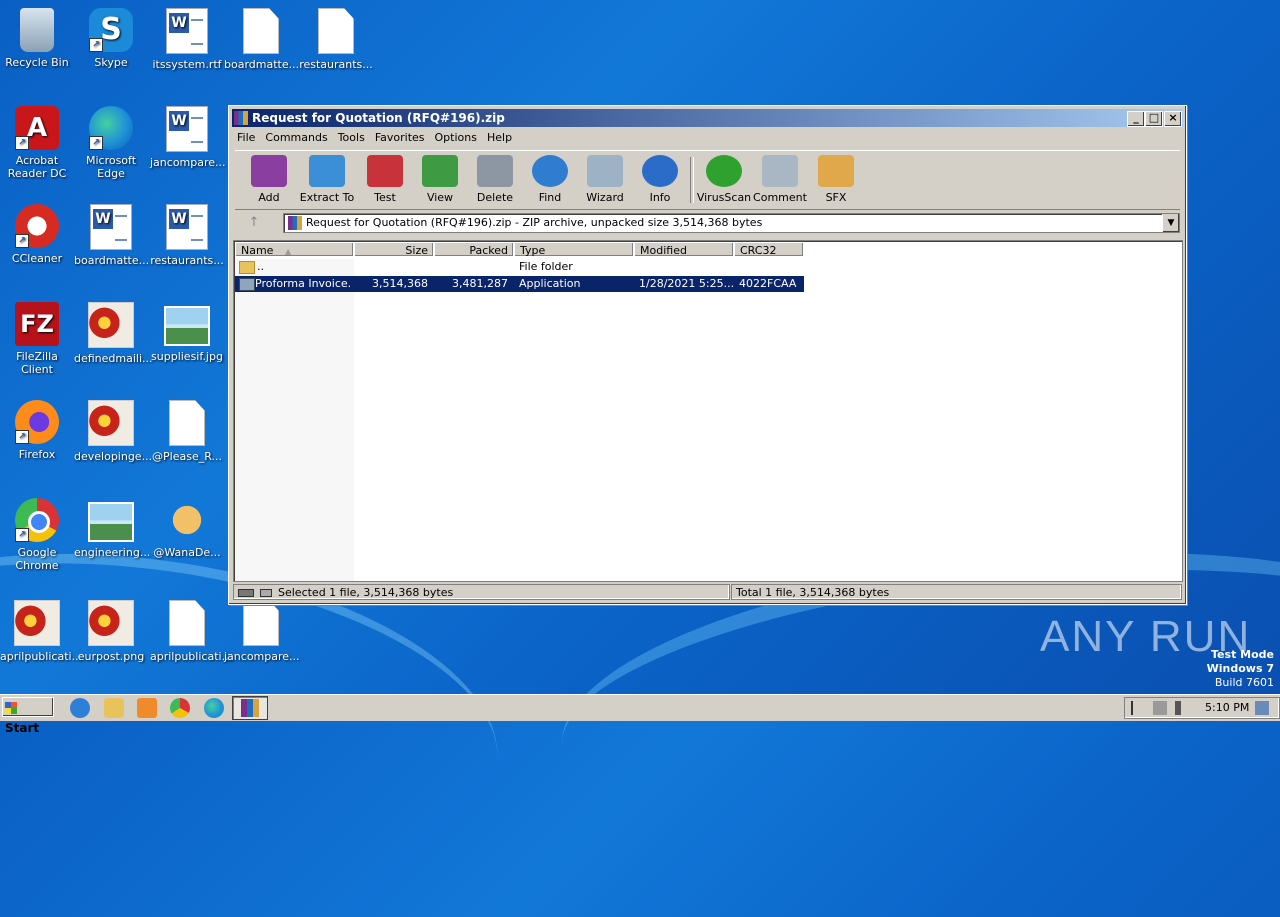 This screenshot has width=1280, height=917. Describe the element at coordinates (769, 249) in the screenshot. I see `column-header-crc32: CRC32` at that location.